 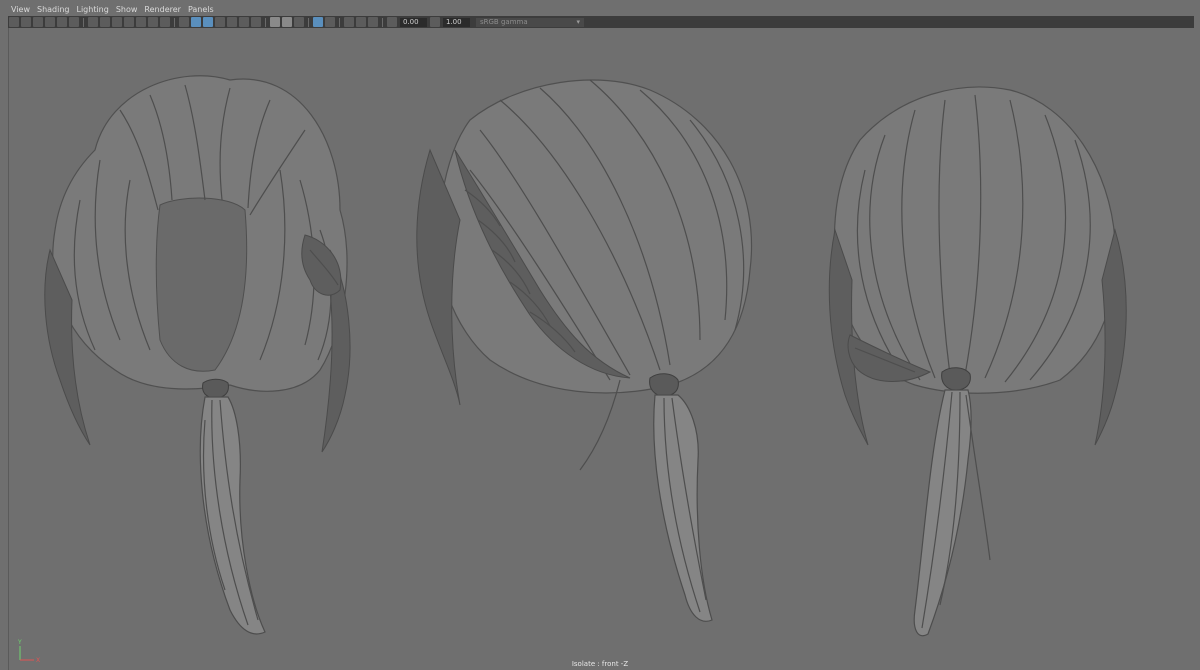 I want to click on xray-active-components-icon, so click(x=361, y=22).